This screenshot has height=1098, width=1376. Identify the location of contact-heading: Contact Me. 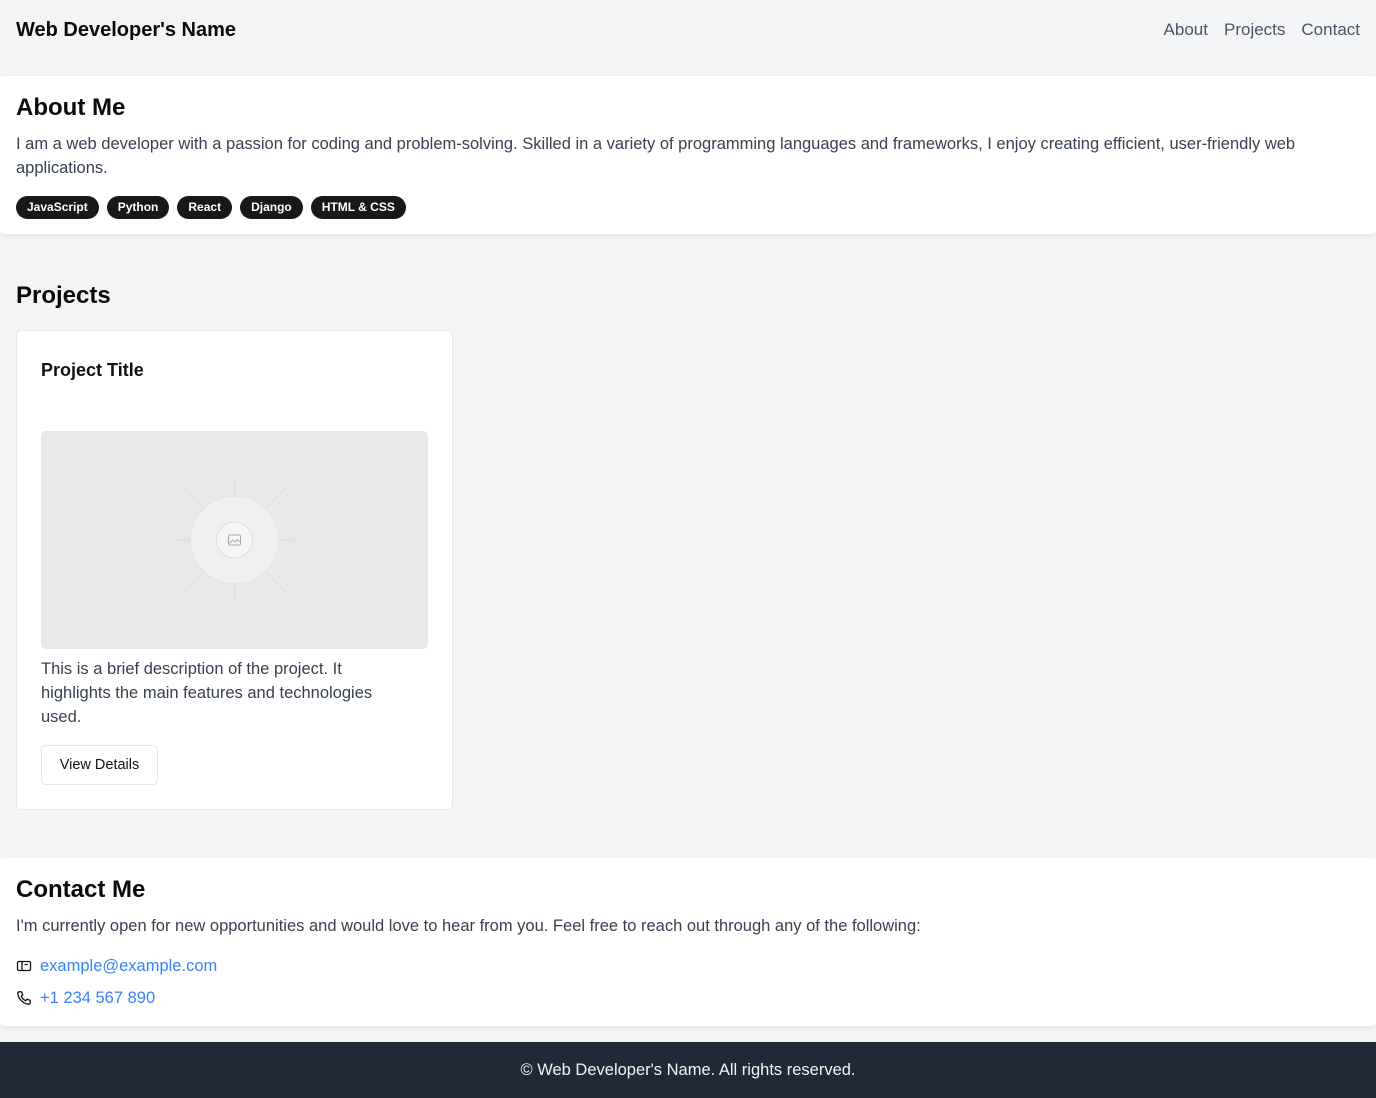
(81, 889).